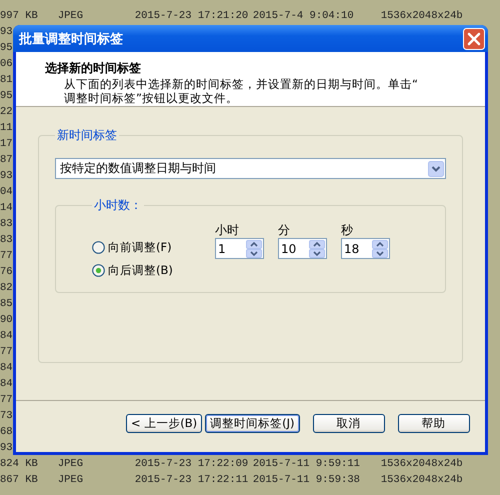 The width and height of the screenshot is (500, 495). What do you see at coordinates (6, 80) in the screenshot?
I see `file-cell: 81` at bounding box center [6, 80].